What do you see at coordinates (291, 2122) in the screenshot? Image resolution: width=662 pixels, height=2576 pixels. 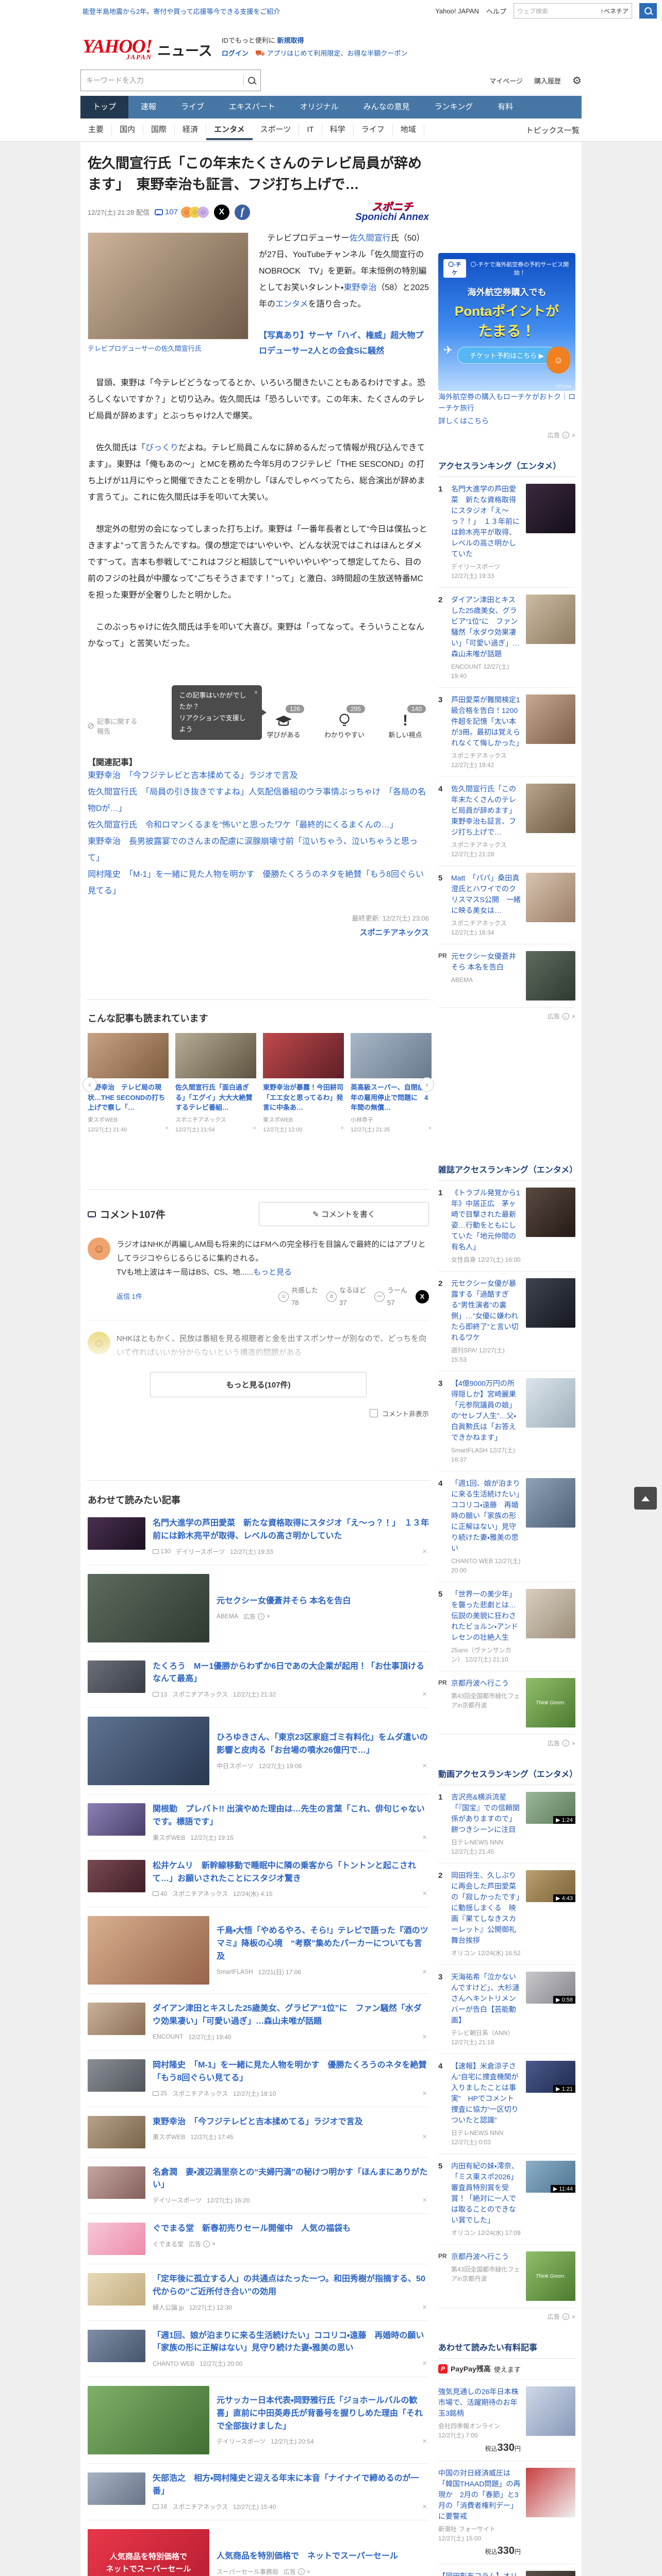 I see `article-link: 東野幸治 「今フジテレビと吉本揉めてる」ラジオで言及` at bounding box center [291, 2122].